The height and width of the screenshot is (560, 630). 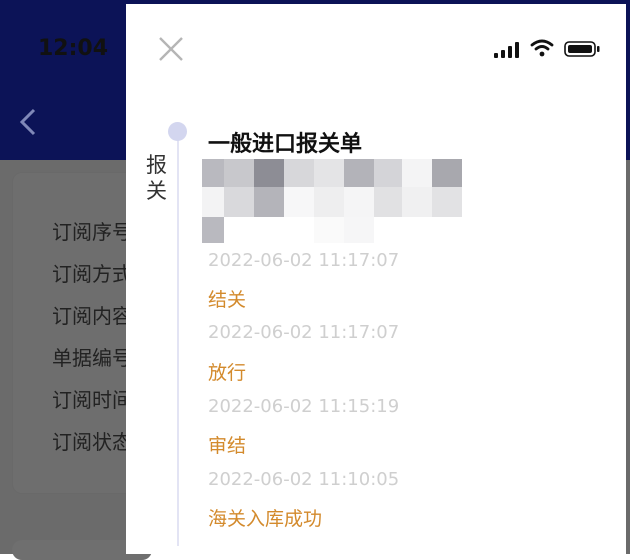 What do you see at coordinates (304, 479) in the screenshot?
I see `event-time: 2022-06-02 11:10:05` at bounding box center [304, 479].